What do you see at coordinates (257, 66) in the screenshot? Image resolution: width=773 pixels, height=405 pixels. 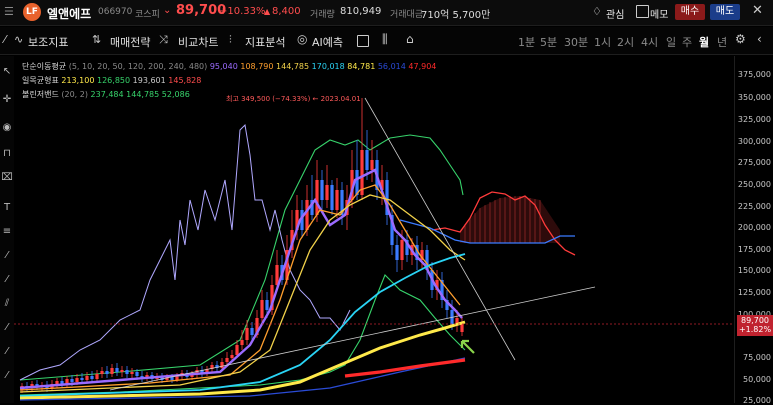 I see `sma-value: 108,790` at bounding box center [257, 66].